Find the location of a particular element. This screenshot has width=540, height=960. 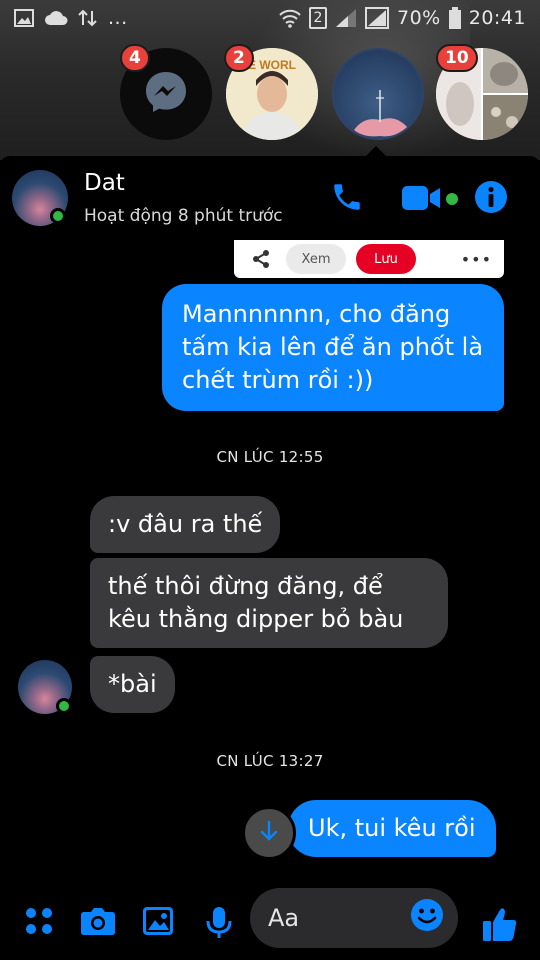

signal-icon is located at coordinates (346, 18).